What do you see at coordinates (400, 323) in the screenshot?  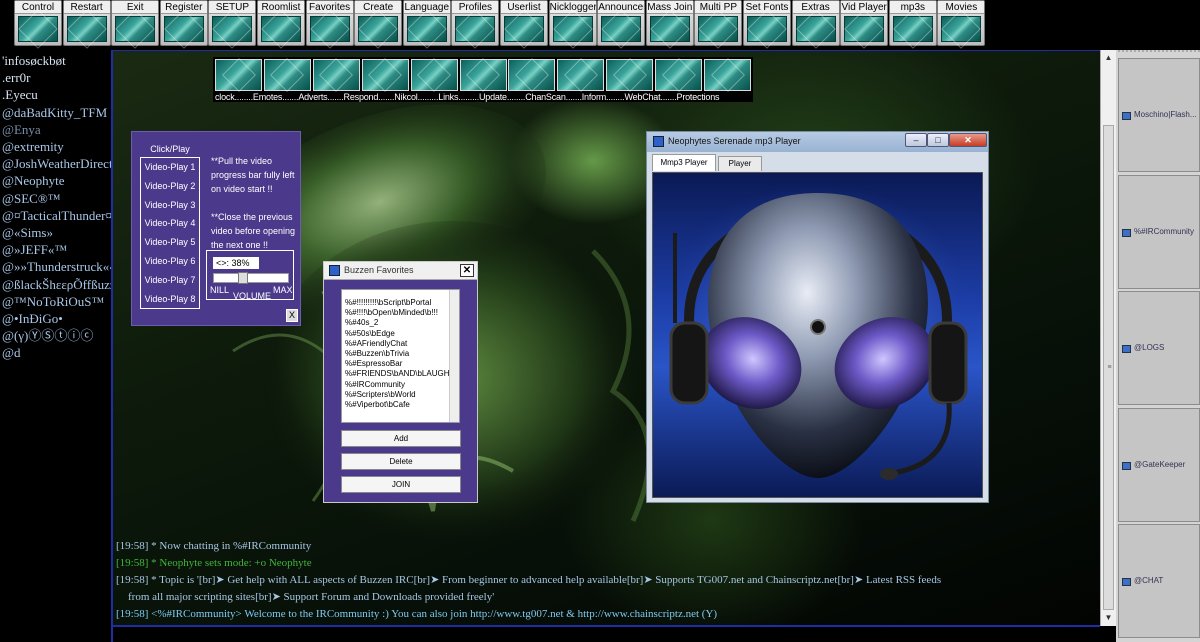 I see `favorite-room-item: %#40s_2` at bounding box center [400, 323].